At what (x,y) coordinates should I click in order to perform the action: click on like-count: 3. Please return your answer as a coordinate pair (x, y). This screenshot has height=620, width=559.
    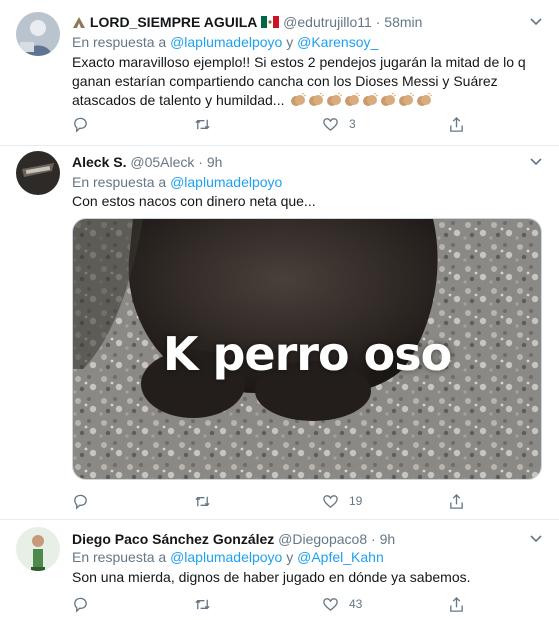
    Looking at the image, I should click on (352, 124).